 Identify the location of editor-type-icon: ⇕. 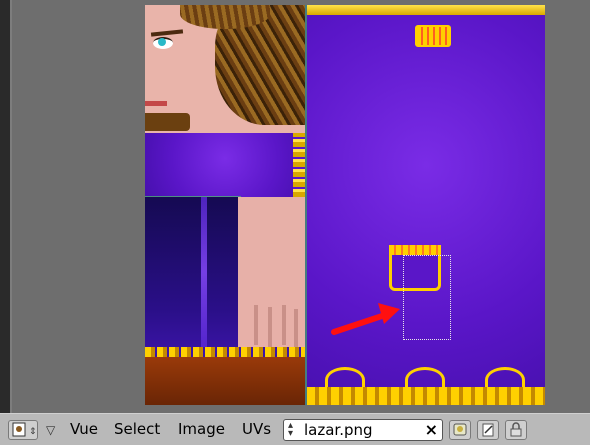
(24, 429).